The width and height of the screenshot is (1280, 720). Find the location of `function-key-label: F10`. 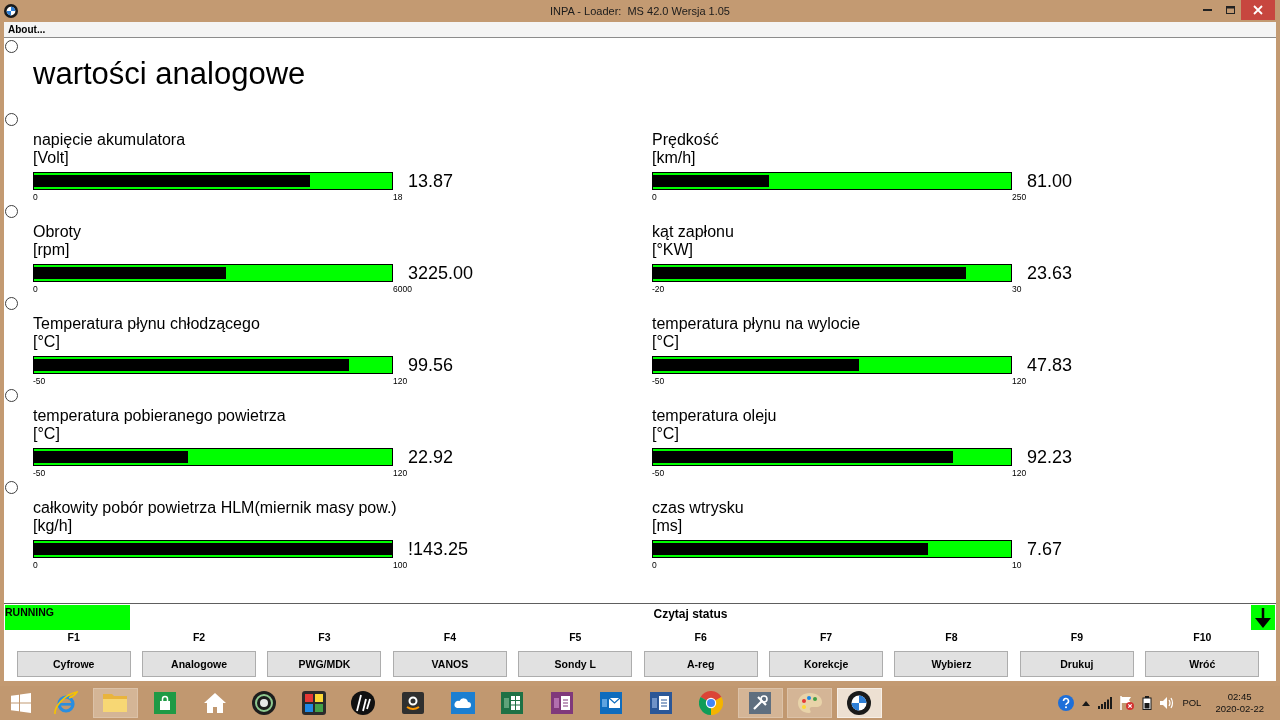

function-key-label: F10 is located at coordinates (1202, 637).